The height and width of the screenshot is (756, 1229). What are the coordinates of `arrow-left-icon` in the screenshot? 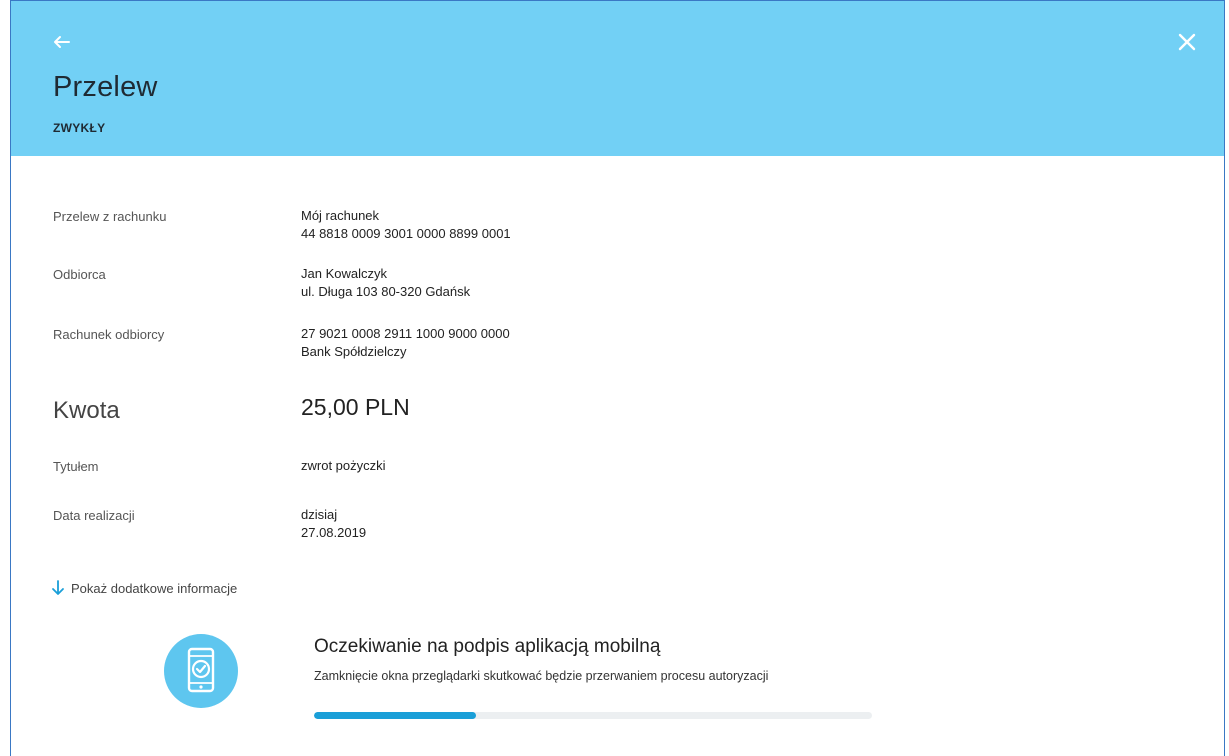 It's located at (62, 42).